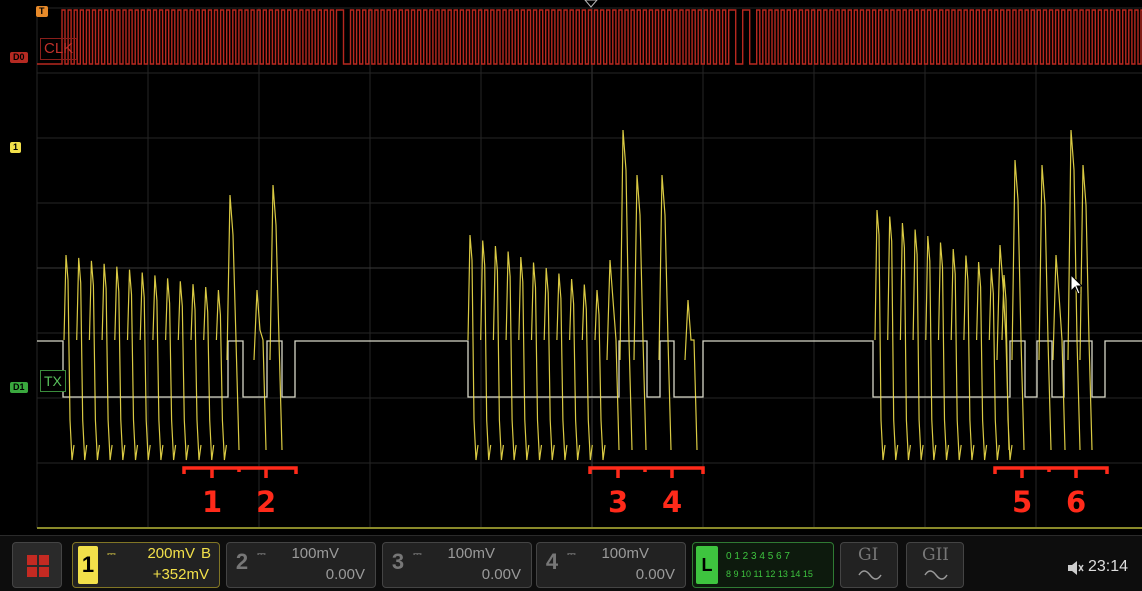  What do you see at coordinates (171, 553) in the screenshot?
I see `channel-1-scale: 200mV` at bounding box center [171, 553].